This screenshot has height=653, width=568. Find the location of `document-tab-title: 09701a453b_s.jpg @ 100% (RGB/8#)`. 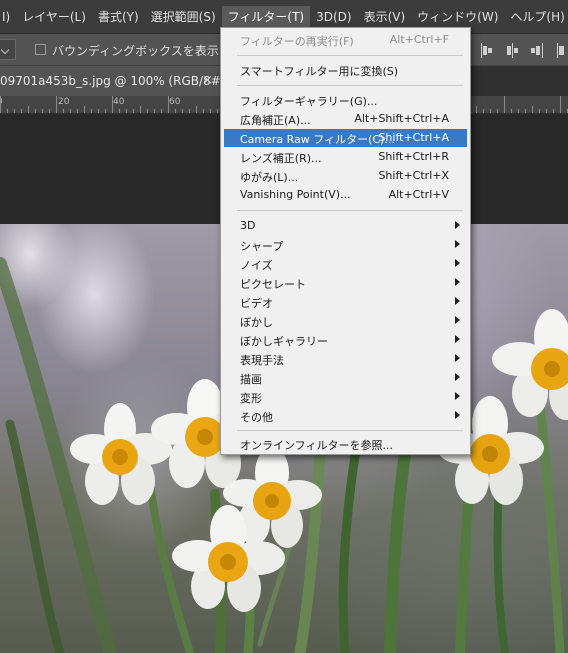

document-tab-title: 09701a453b_s.jpg @ 100% (RGB/8#) is located at coordinates (113, 81).